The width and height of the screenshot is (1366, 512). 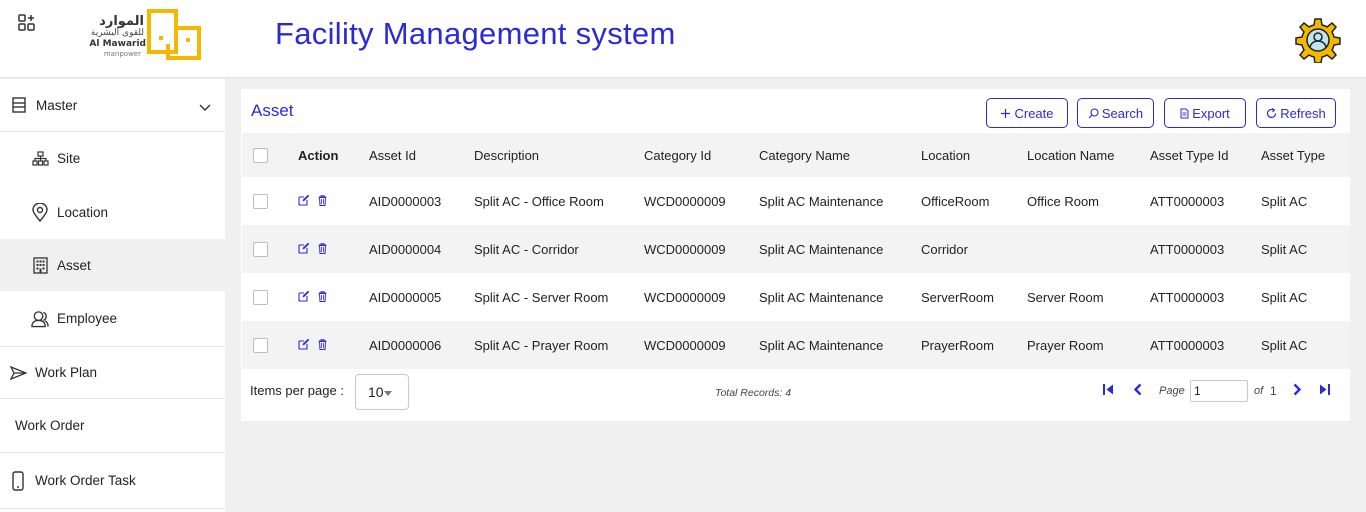 I want to click on search-icon, so click(x=1093, y=113).